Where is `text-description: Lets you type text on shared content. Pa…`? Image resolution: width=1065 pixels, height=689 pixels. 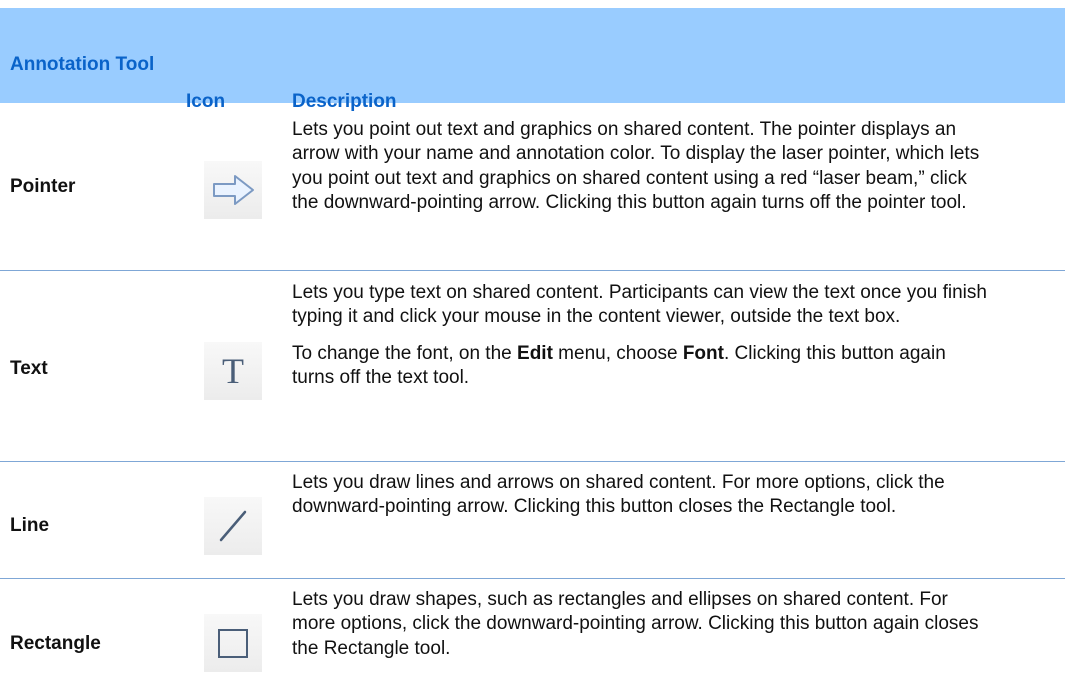 text-description: Lets you type text on shared content. Pa… is located at coordinates (642, 335).